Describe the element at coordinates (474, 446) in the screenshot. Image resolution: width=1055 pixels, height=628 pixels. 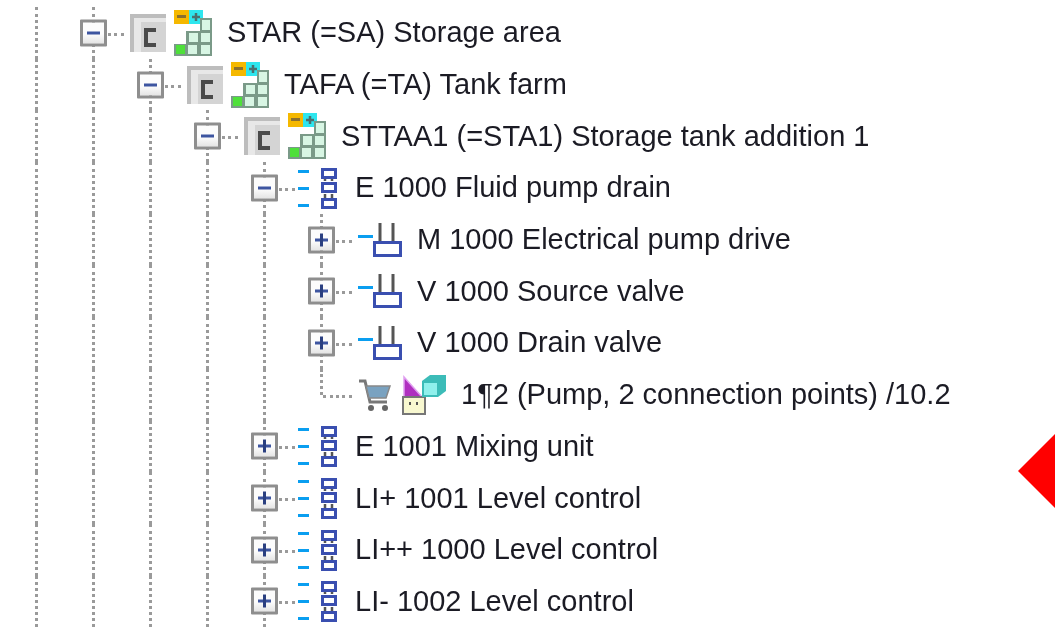
I see `tree-item-label: E 1001 Mixing unit` at that location.